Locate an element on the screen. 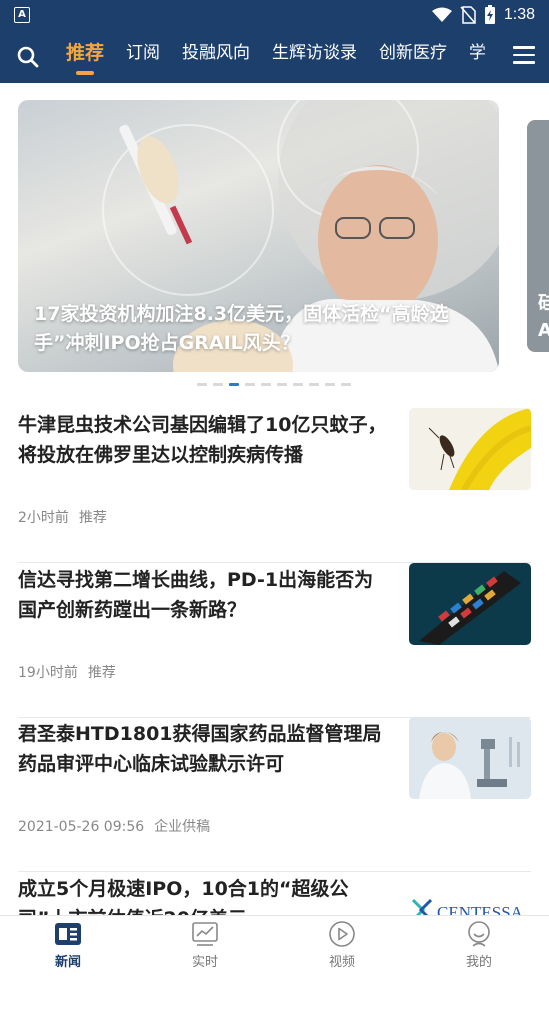  banner-next-text: 硅A is located at coordinates (543, 317).